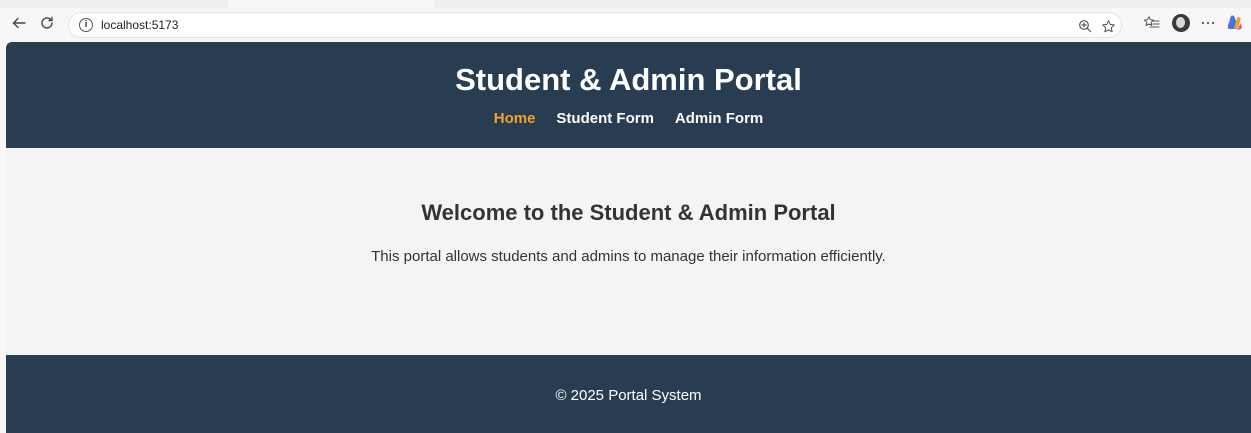  What do you see at coordinates (47, 23) in the screenshot?
I see `reload-icon` at bounding box center [47, 23].